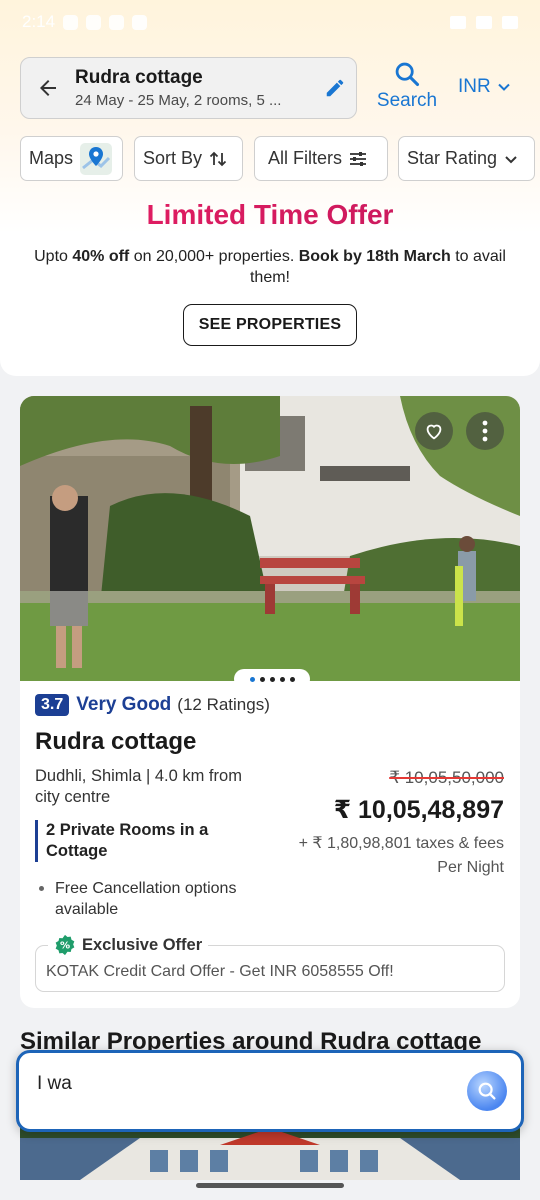  I want to click on chat-input-bar: I wa, so click(270, 1091).